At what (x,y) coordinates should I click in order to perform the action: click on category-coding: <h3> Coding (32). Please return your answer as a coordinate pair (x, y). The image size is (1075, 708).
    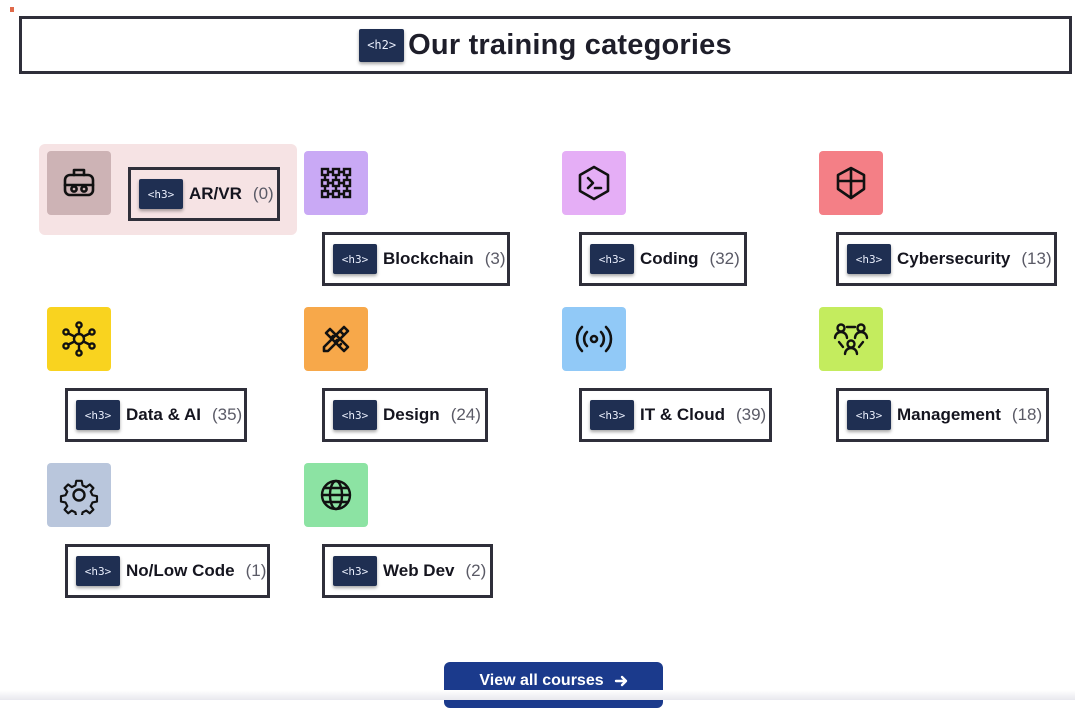
    Looking at the image, I should click on (663, 259).